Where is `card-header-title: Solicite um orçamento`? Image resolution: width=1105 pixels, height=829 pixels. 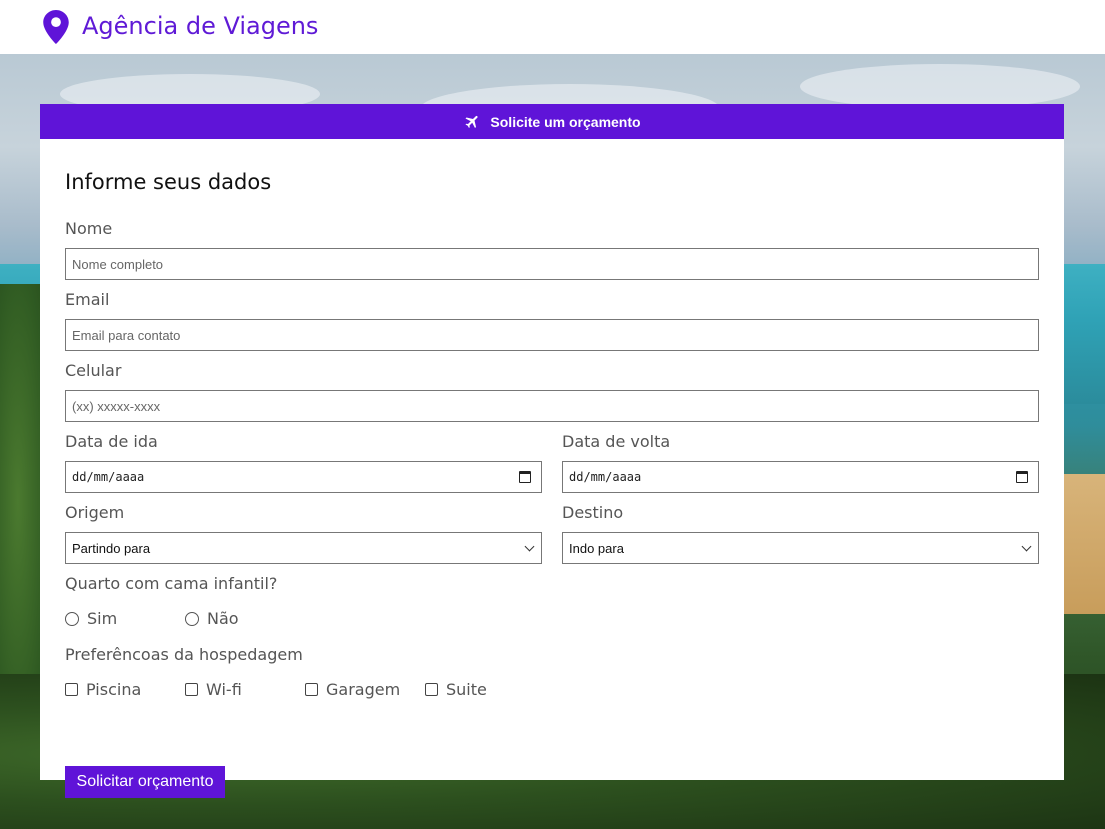
card-header-title: Solicite um orçamento is located at coordinates (565, 121).